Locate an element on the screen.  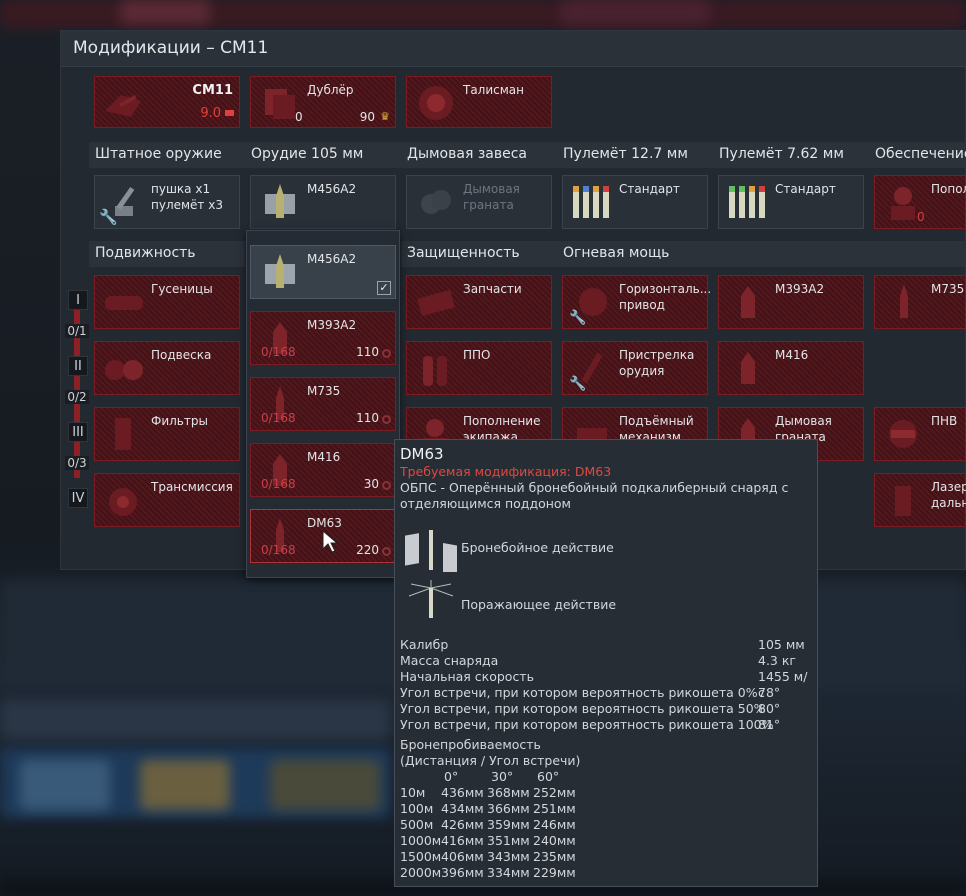
ammo-option: M456A2 ✓ is located at coordinates (323, 272).